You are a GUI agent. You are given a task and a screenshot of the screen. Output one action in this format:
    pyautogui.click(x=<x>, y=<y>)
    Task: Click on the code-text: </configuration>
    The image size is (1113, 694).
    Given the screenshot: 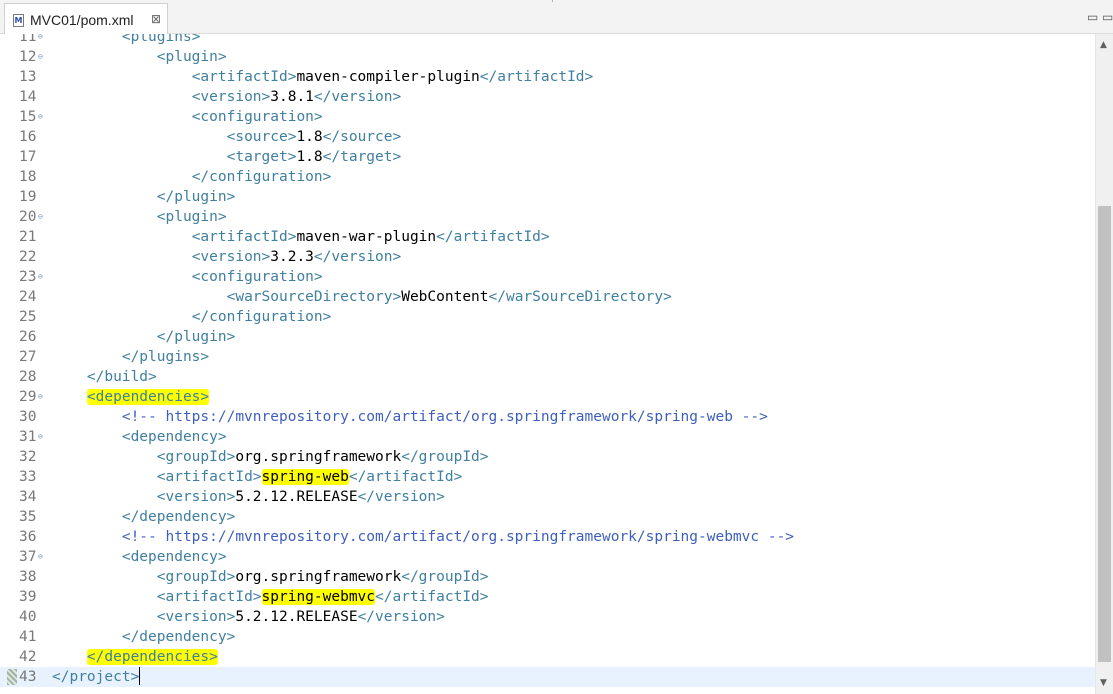 What is the action you would take?
    pyautogui.click(x=192, y=177)
    